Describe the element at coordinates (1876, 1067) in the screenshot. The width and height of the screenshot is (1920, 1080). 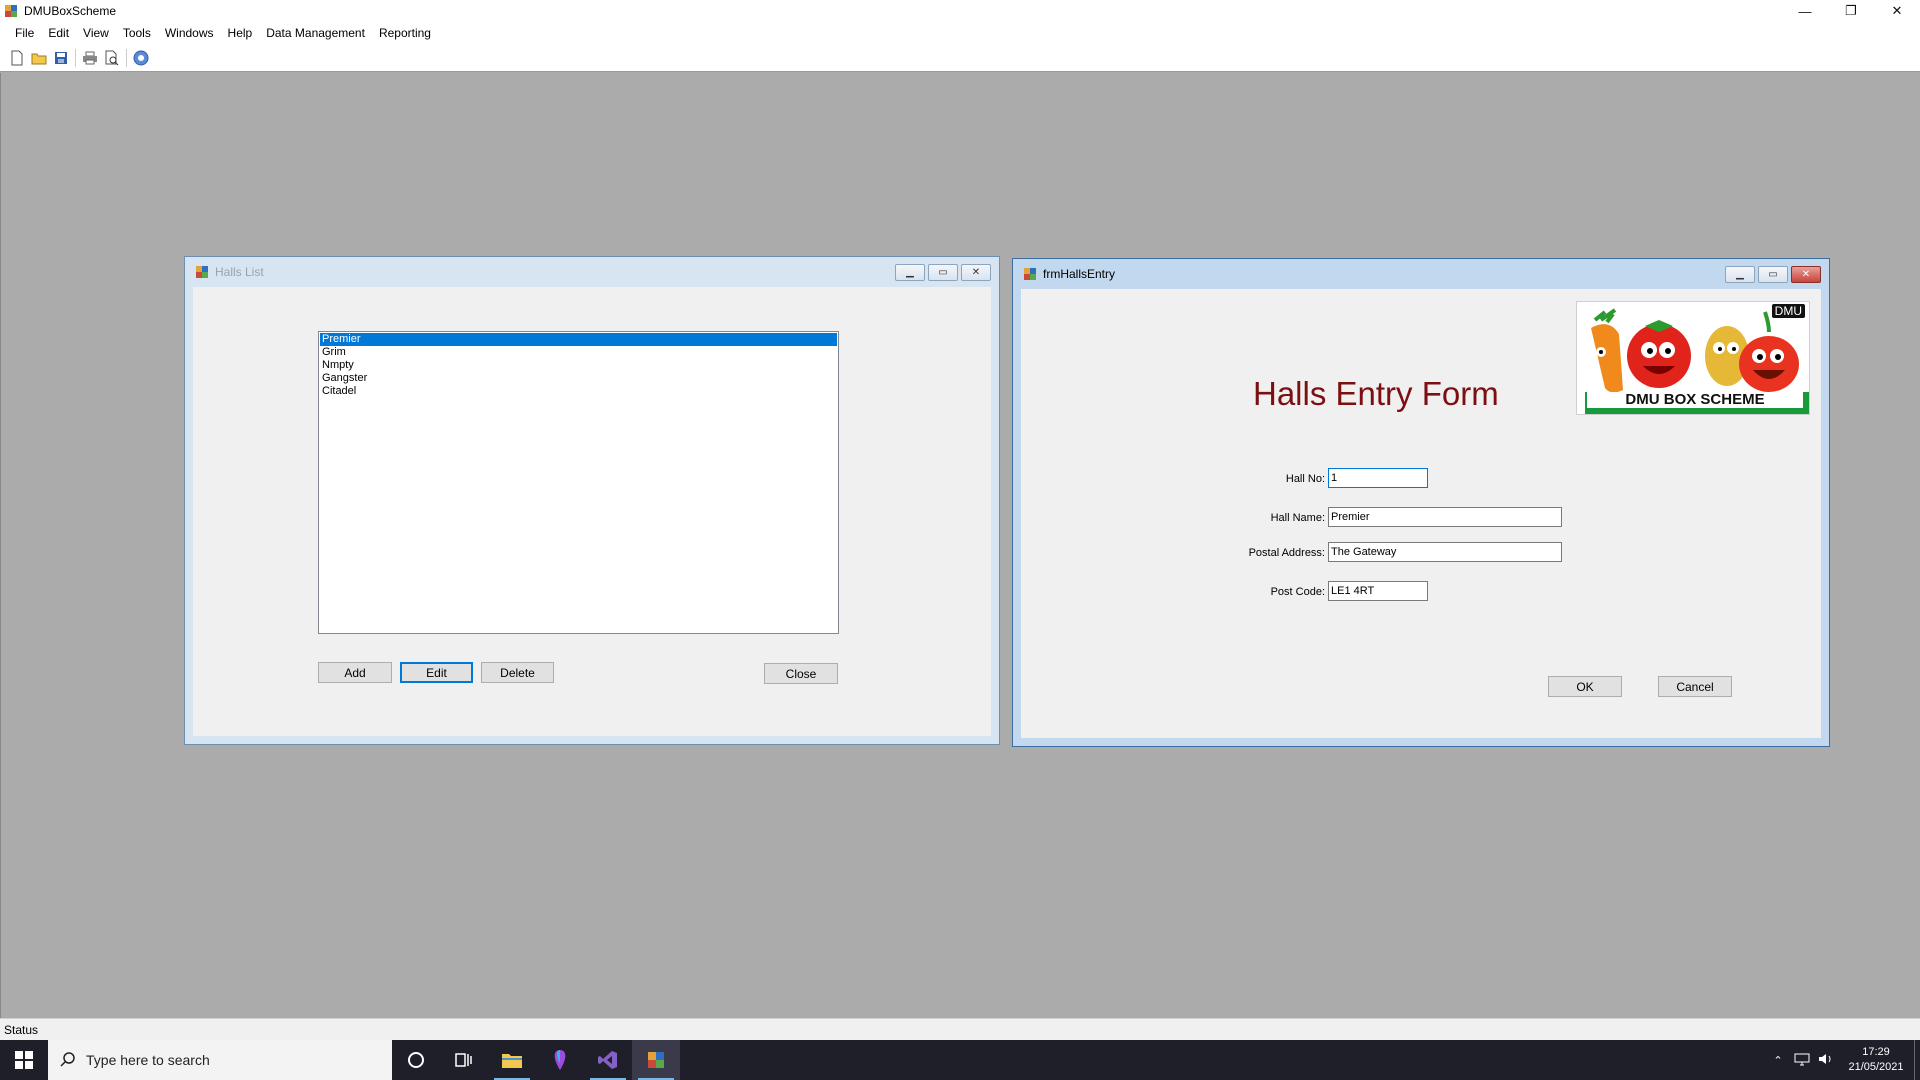
I see `clock-date: 21/05/2021` at that location.